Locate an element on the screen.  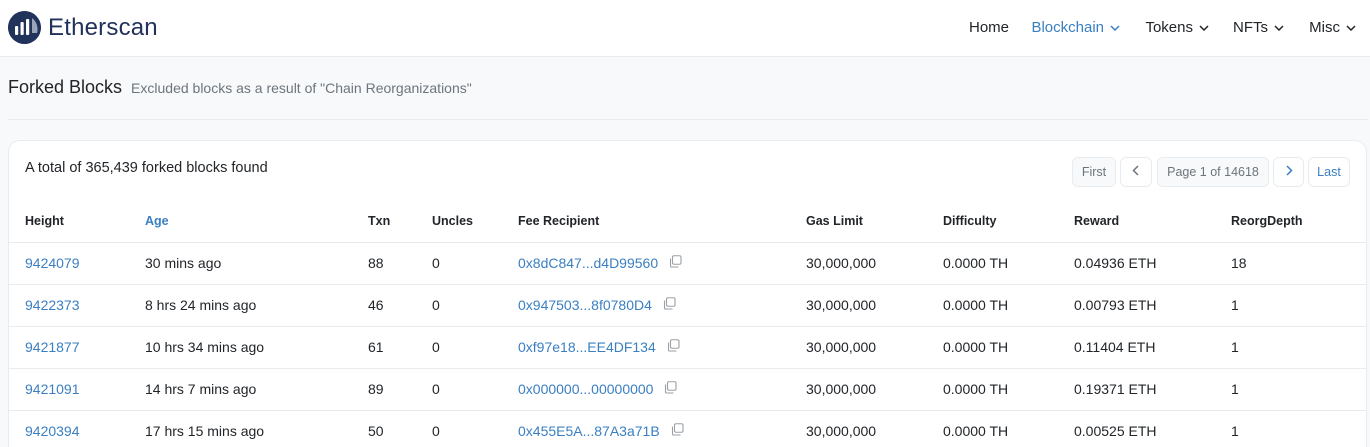
nav-nfts-label: NFTs is located at coordinates (1250, 27).